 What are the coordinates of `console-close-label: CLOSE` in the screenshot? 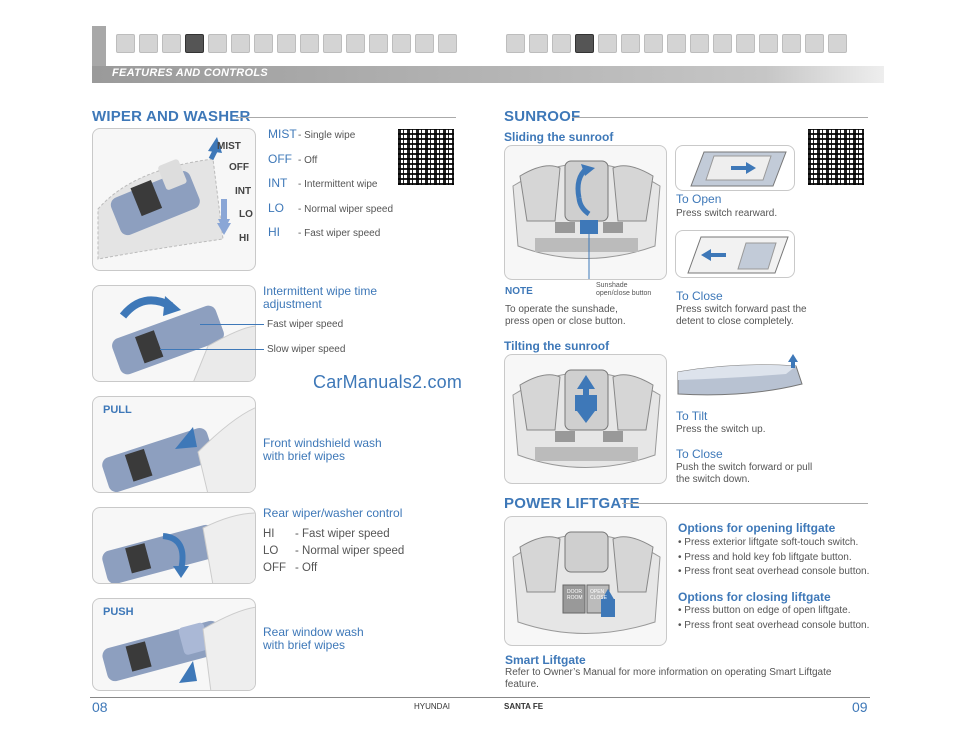 It's located at (598, 598).